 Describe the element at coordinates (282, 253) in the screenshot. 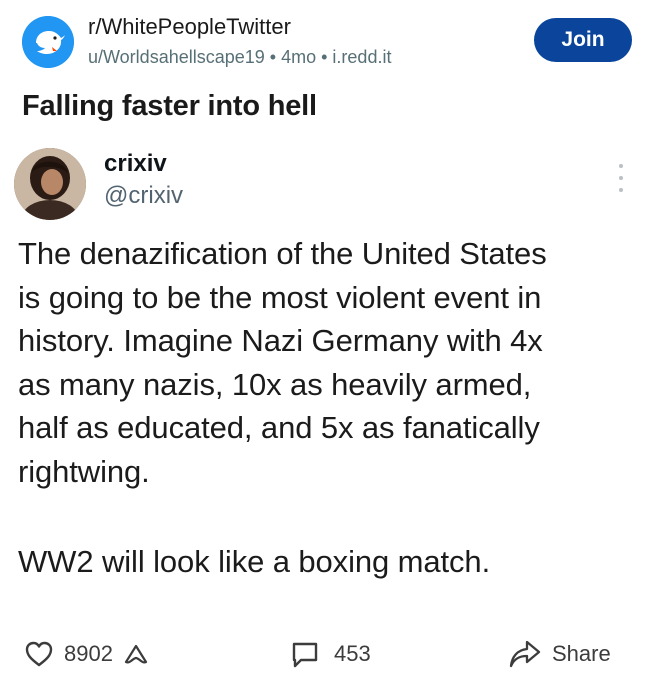

I see `tweet-line: The denazification of the United States` at that location.